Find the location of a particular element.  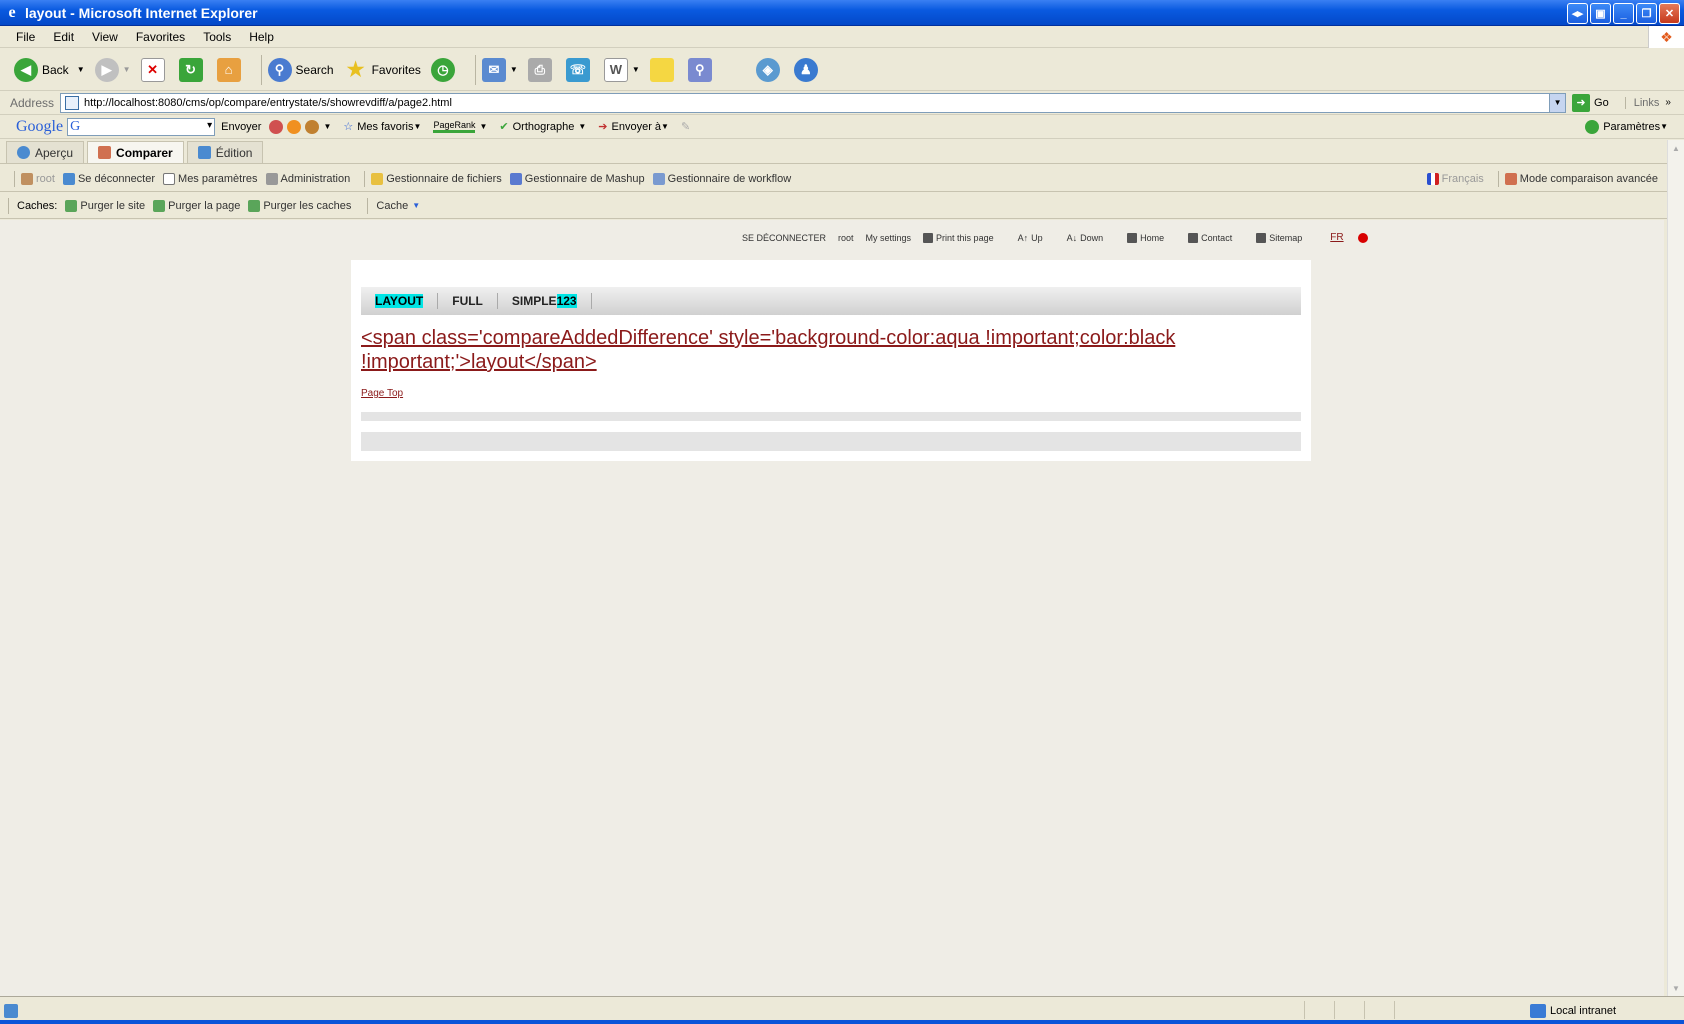

close-button: ✕ is located at coordinates (1669, 13).